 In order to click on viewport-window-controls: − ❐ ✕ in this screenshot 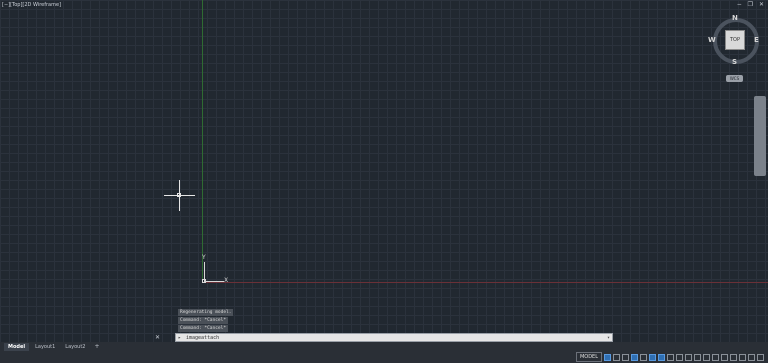, I will do `click(751, 4)`.